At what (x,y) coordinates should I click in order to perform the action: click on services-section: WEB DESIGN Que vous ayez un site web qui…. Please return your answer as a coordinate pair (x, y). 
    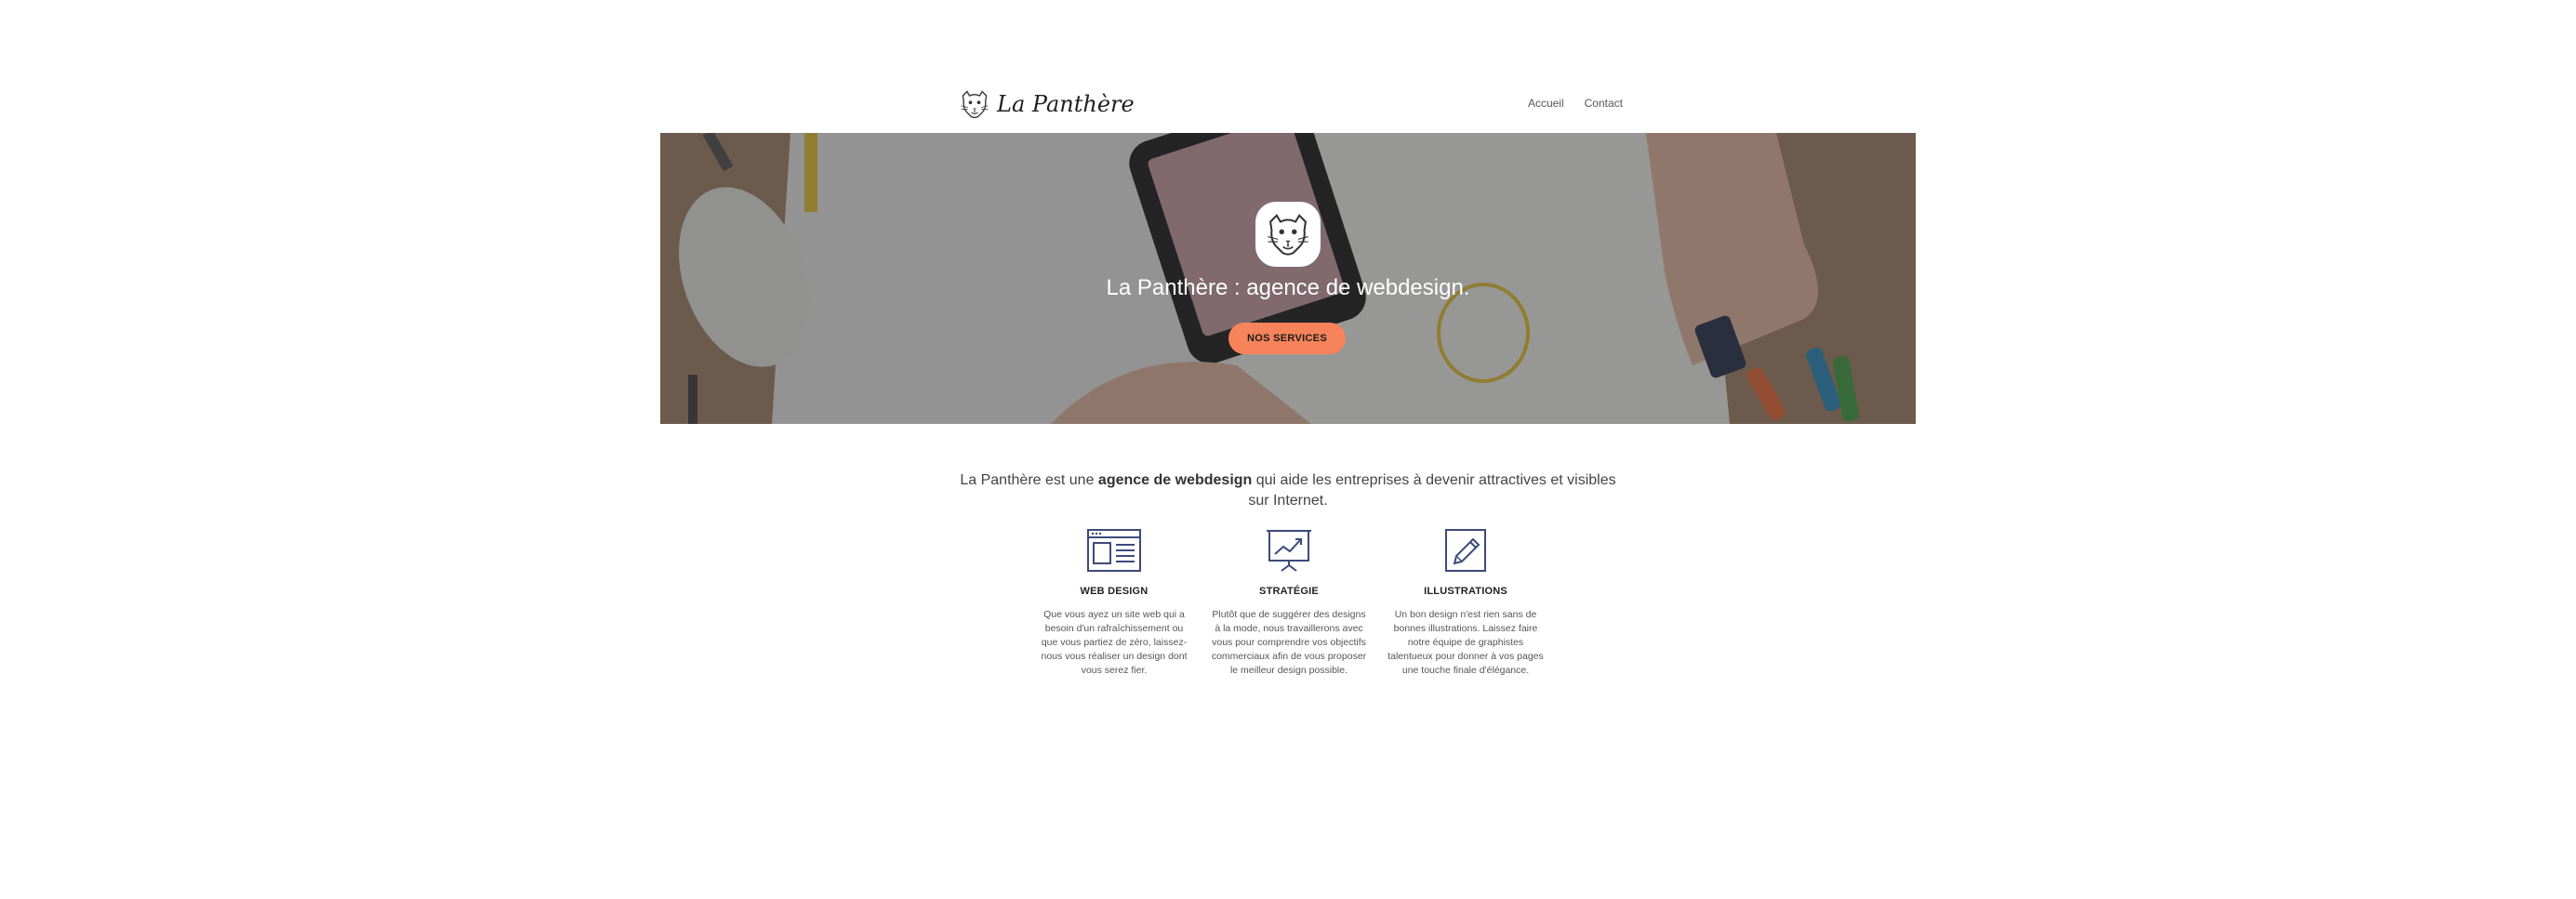
    Looking at the image, I should click on (1288, 621).